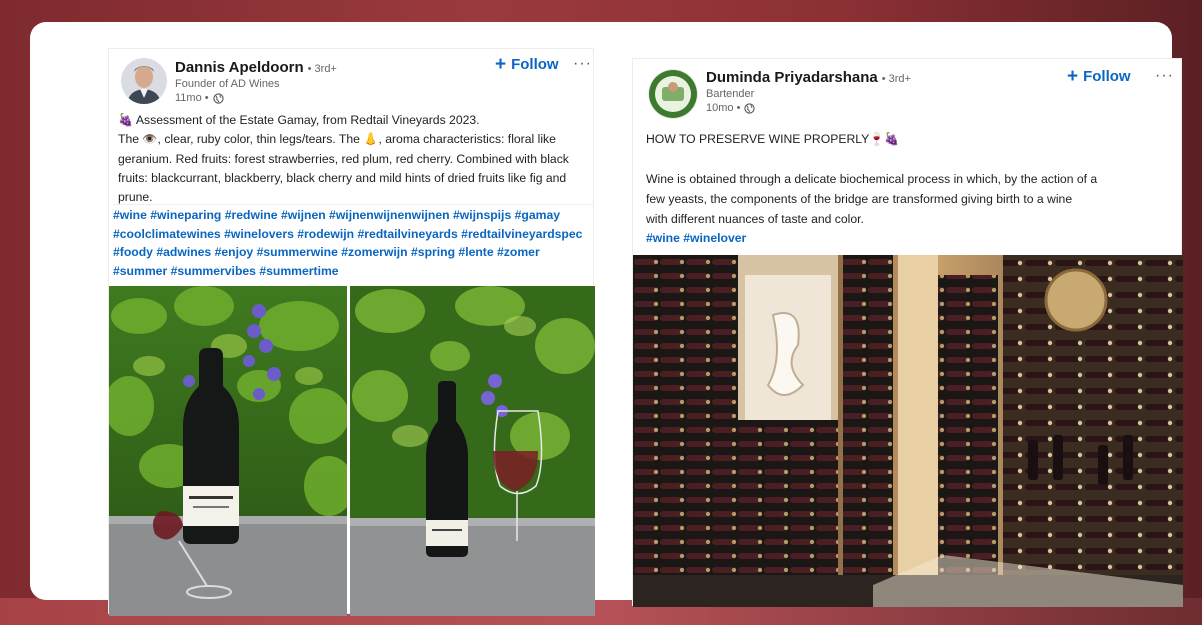 The height and width of the screenshot is (625, 1202). What do you see at coordinates (239, 67) in the screenshot?
I see `author-name: Dannis Apeldoorn` at bounding box center [239, 67].